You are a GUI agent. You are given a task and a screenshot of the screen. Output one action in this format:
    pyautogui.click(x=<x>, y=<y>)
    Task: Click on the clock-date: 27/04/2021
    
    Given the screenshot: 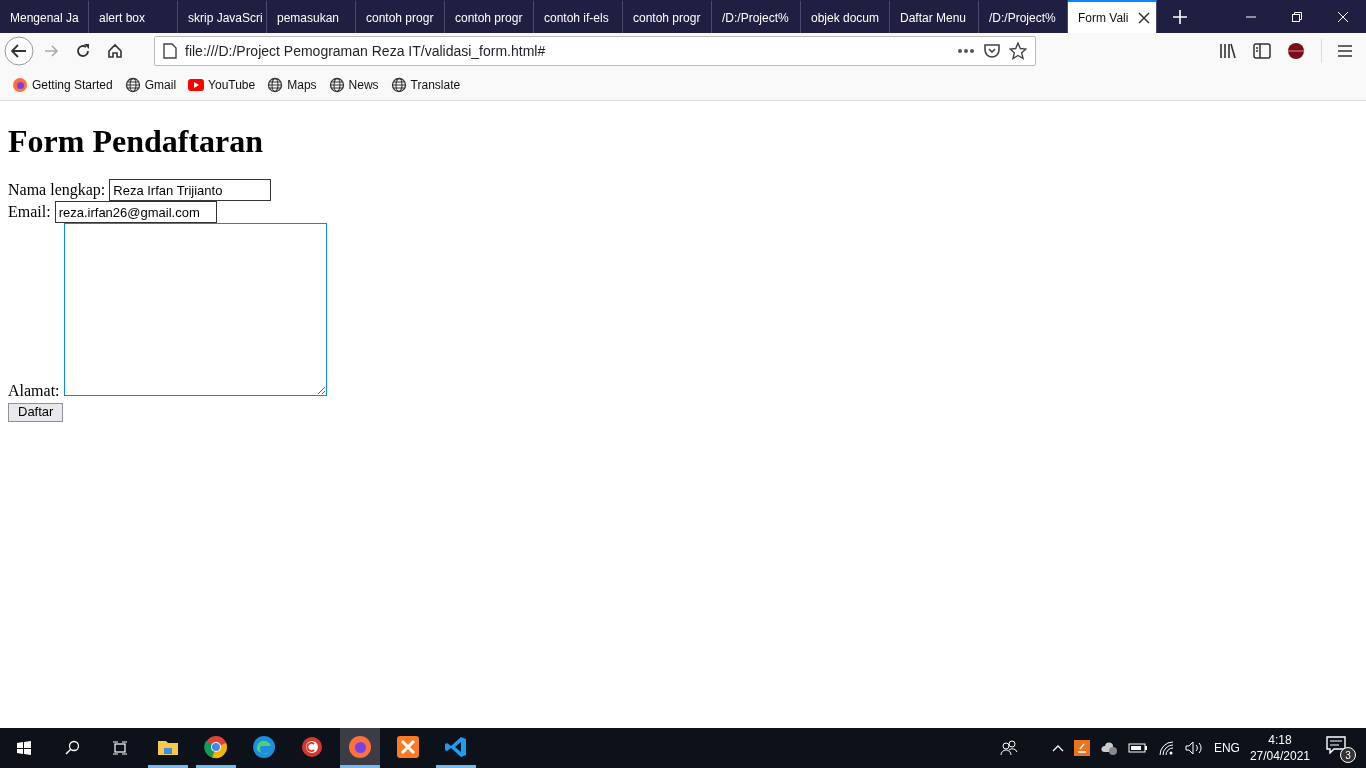 What is the action you would take?
    pyautogui.click(x=1279, y=756)
    